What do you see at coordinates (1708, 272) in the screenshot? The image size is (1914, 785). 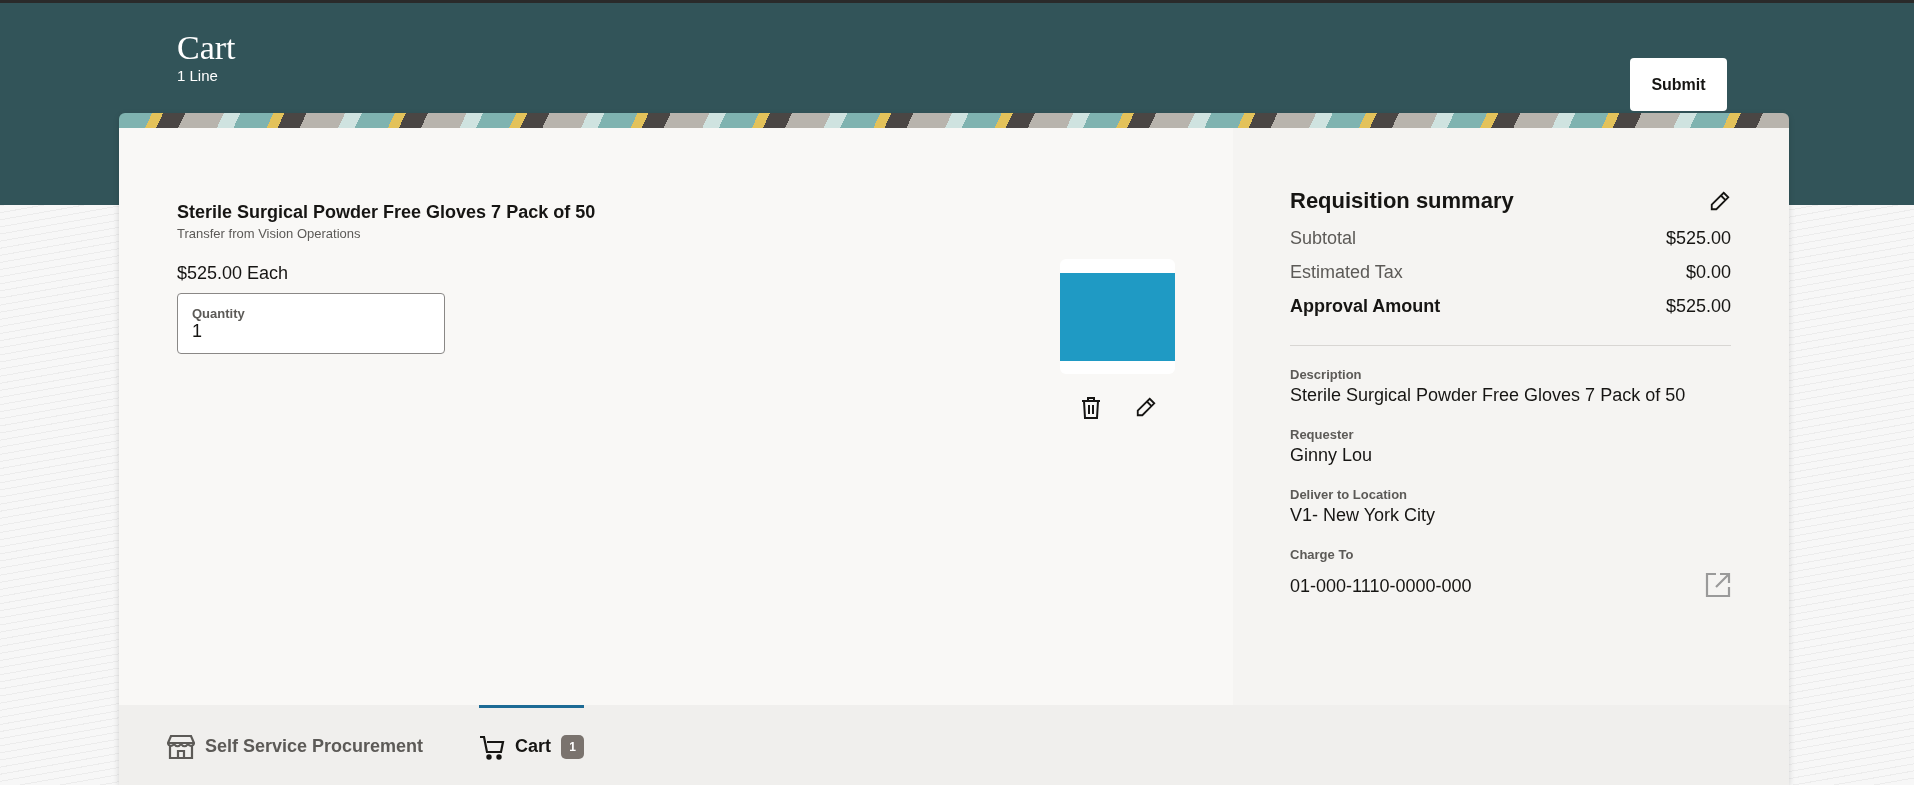 I see `summary-amount: $0.00` at bounding box center [1708, 272].